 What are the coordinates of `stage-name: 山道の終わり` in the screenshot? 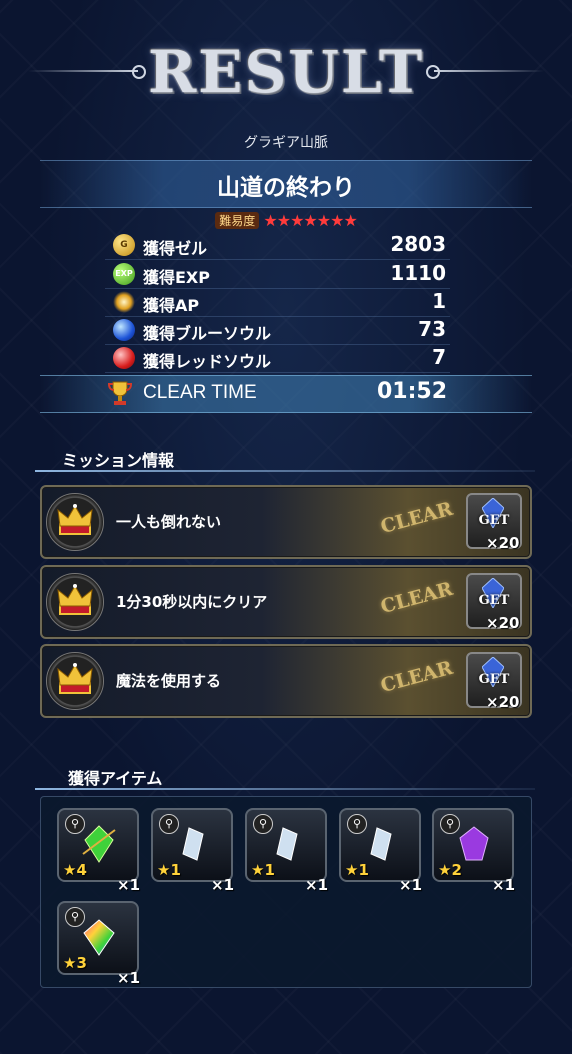 It's located at (286, 188).